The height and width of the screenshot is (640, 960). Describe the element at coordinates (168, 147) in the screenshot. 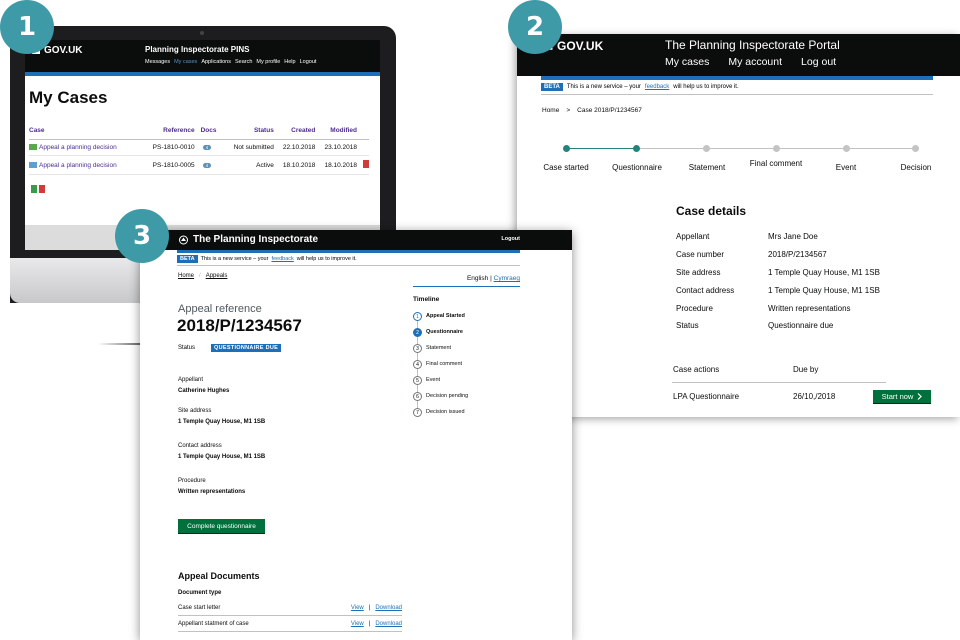

I see `case-reference: PS-1810-0010` at that location.